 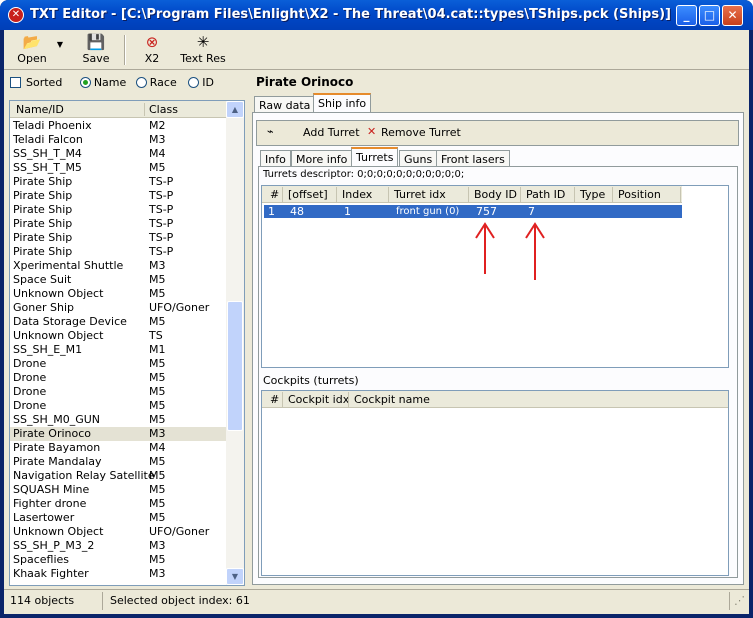 I want to click on list-item: Xperimental Shuttle M3, so click(x=118, y=266).